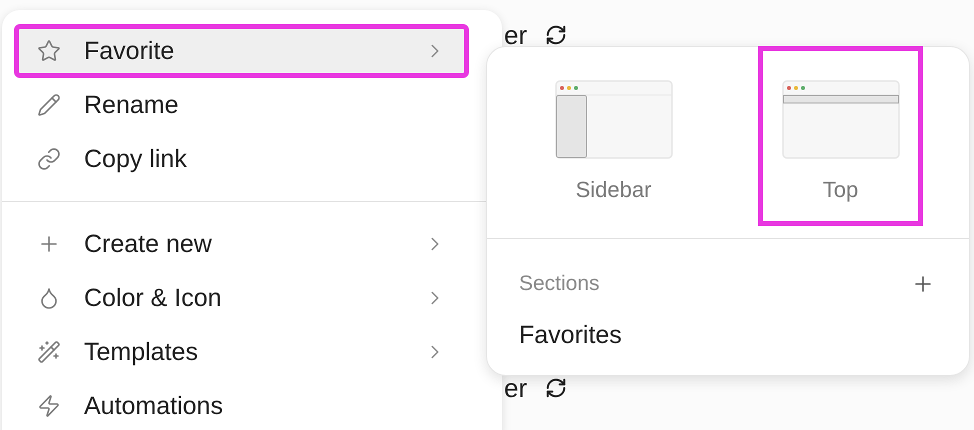  I want to click on menu-item: Automations, so click(241, 404).